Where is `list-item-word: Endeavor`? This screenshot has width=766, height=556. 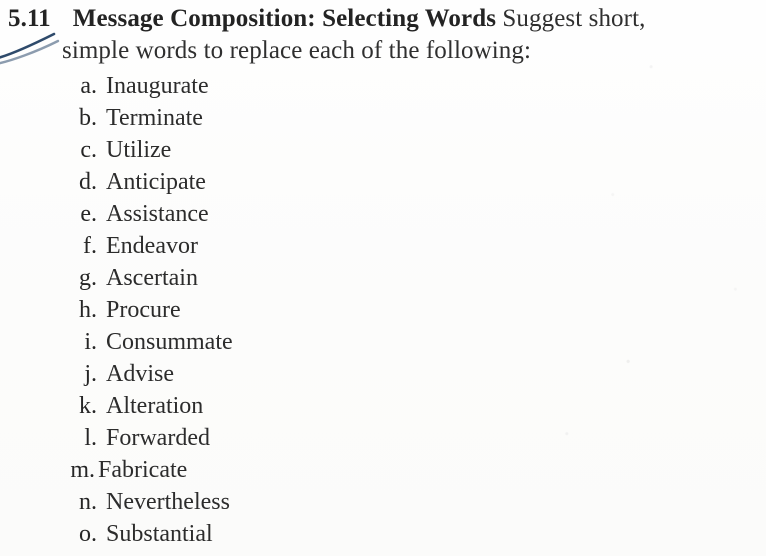 list-item-word: Endeavor is located at coordinates (152, 246).